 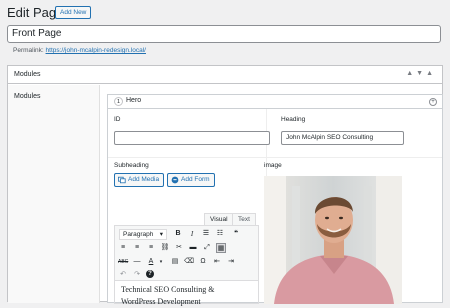 What do you see at coordinates (175, 262) in the screenshot?
I see `paste-text-icon: ▤` at bounding box center [175, 262].